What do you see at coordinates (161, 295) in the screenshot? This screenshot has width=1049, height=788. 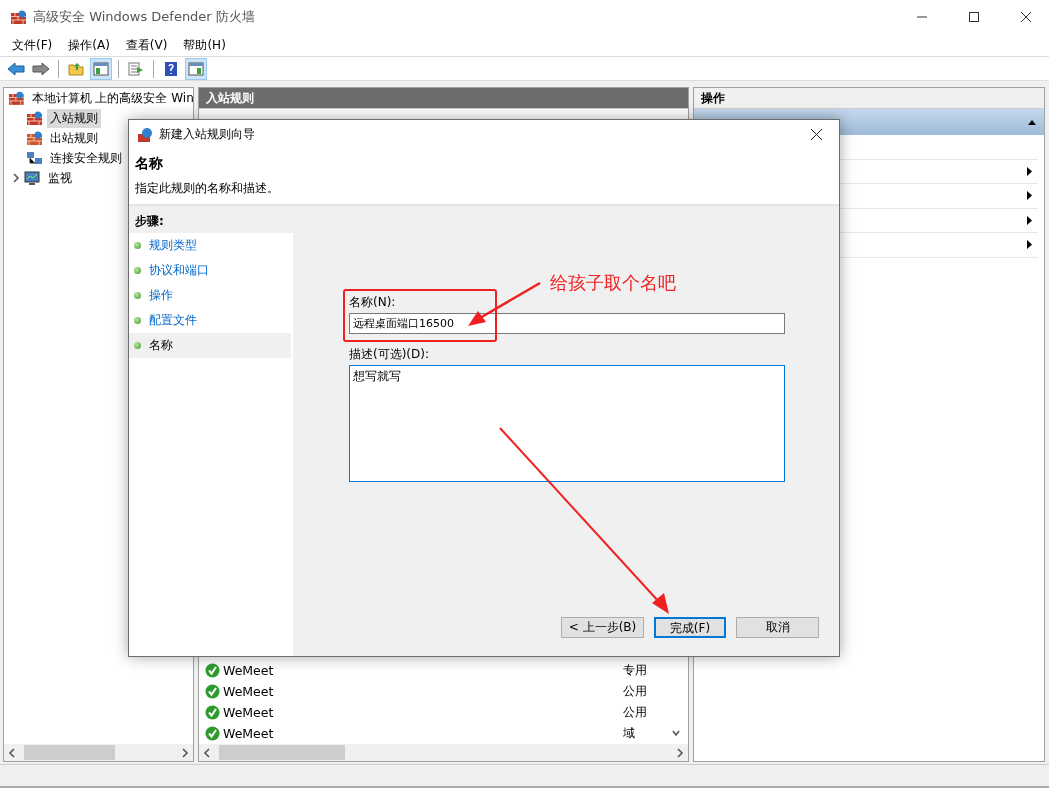 I see `step-link: 操作` at bounding box center [161, 295].